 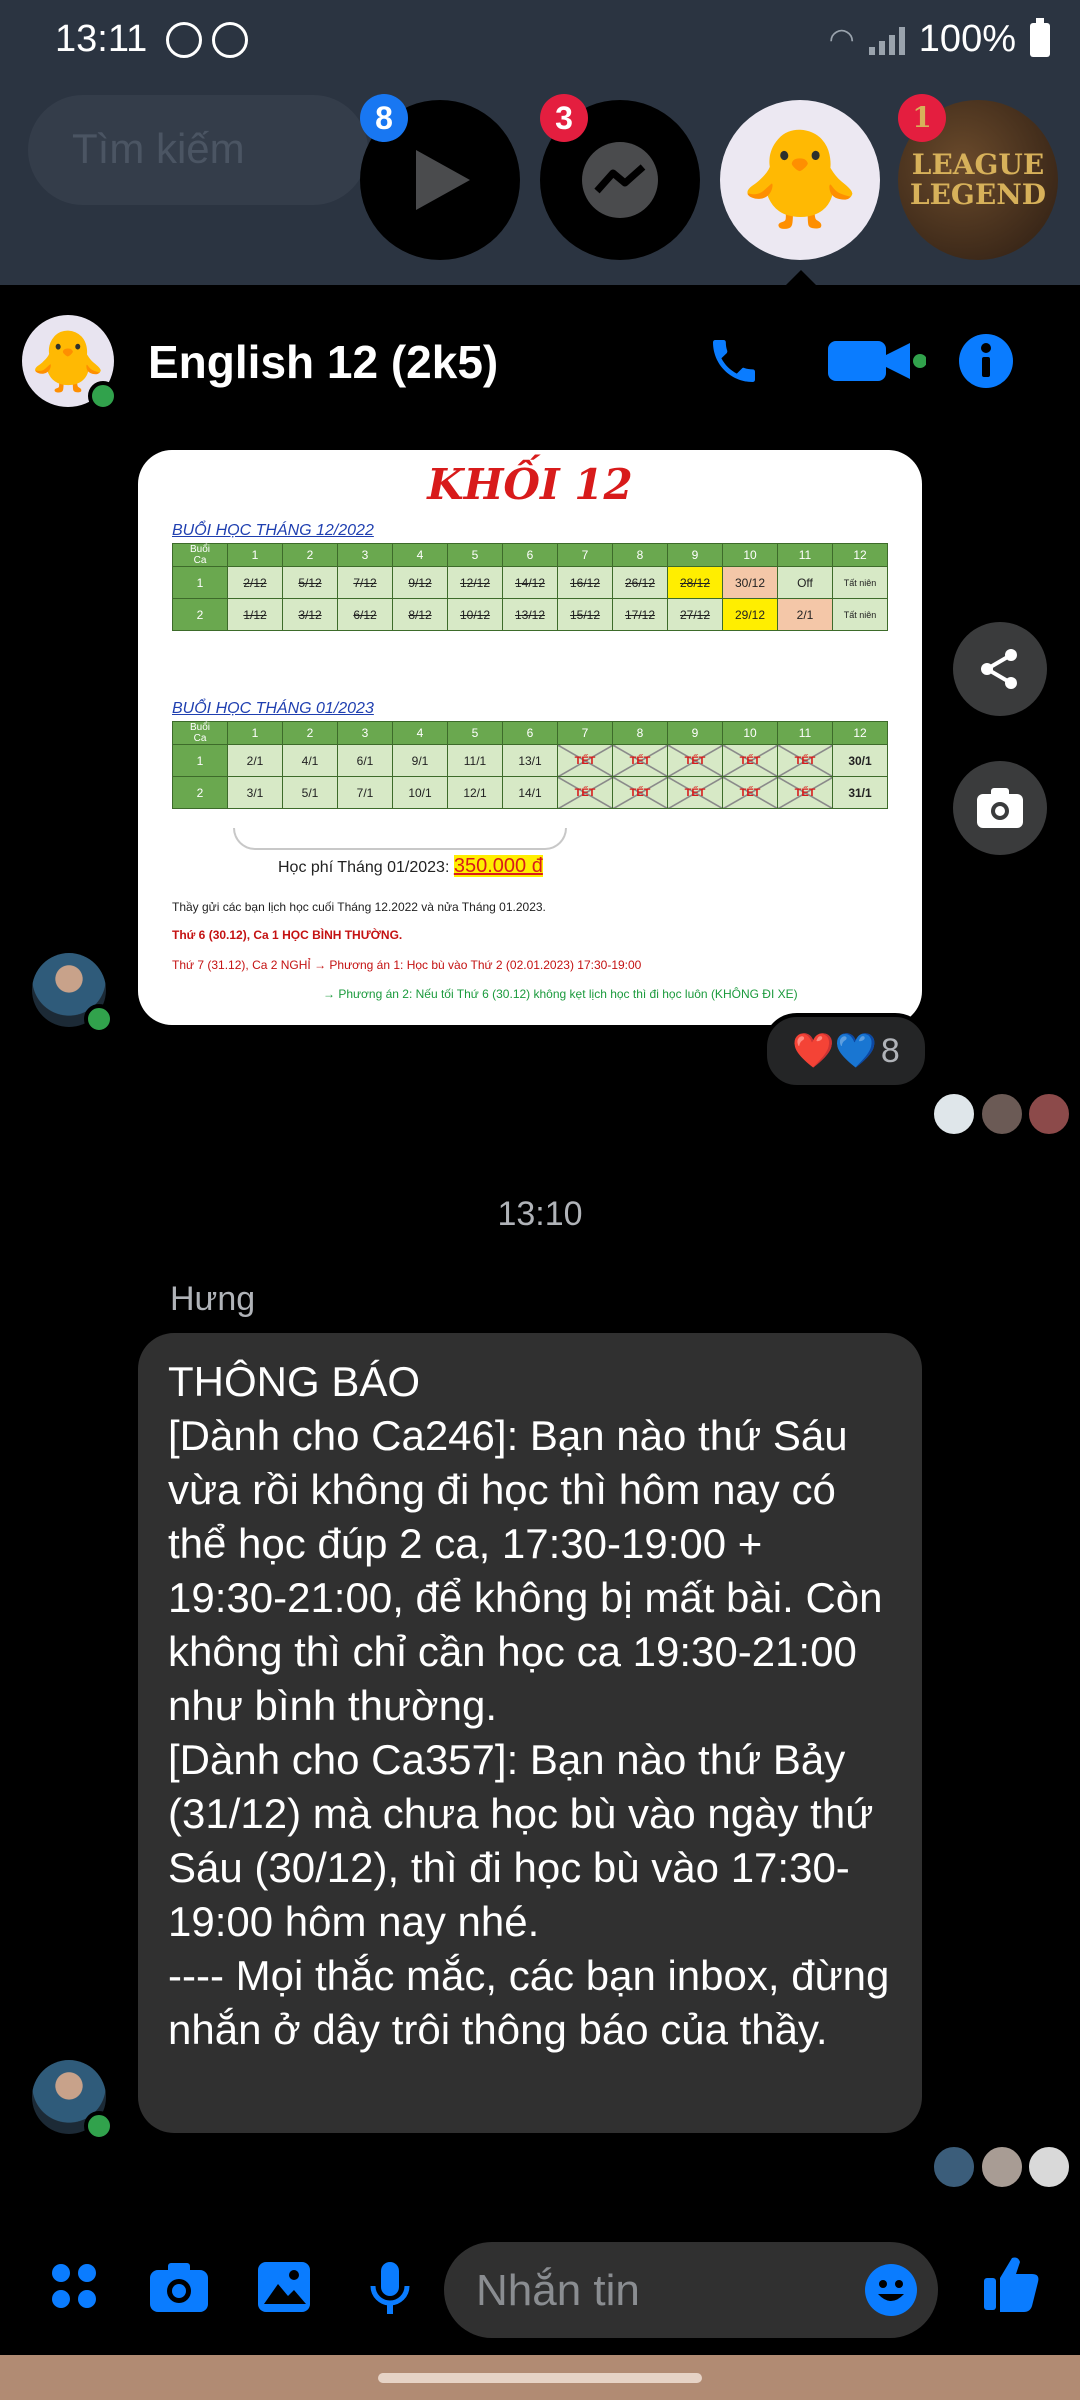 I want to click on apps-menu-icon, so click(x=74, y=2286).